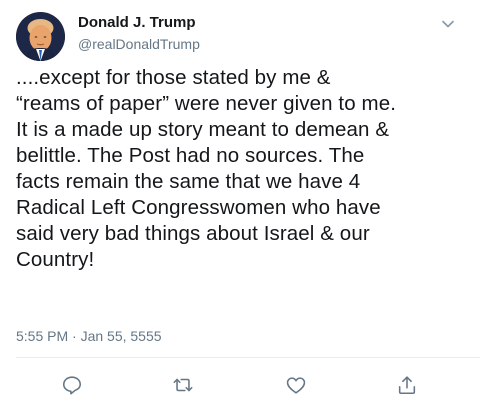 Image resolution: width=480 pixels, height=410 pixels. What do you see at coordinates (89, 336) in the screenshot?
I see `tweet-timestamp: 5:55 PM · Jan 55, 5555` at bounding box center [89, 336].